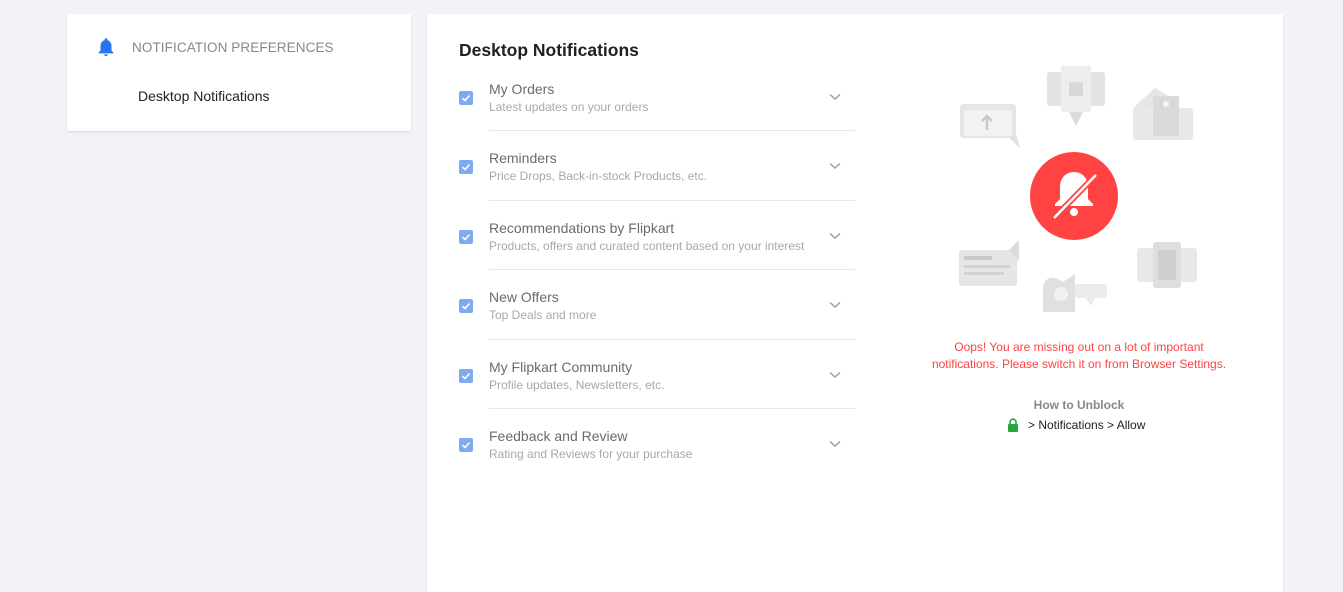 The image size is (1343, 592). What do you see at coordinates (204, 96) in the screenshot?
I see `sidebar-item-desktop-notifications: Desktop Notifications` at bounding box center [204, 96].